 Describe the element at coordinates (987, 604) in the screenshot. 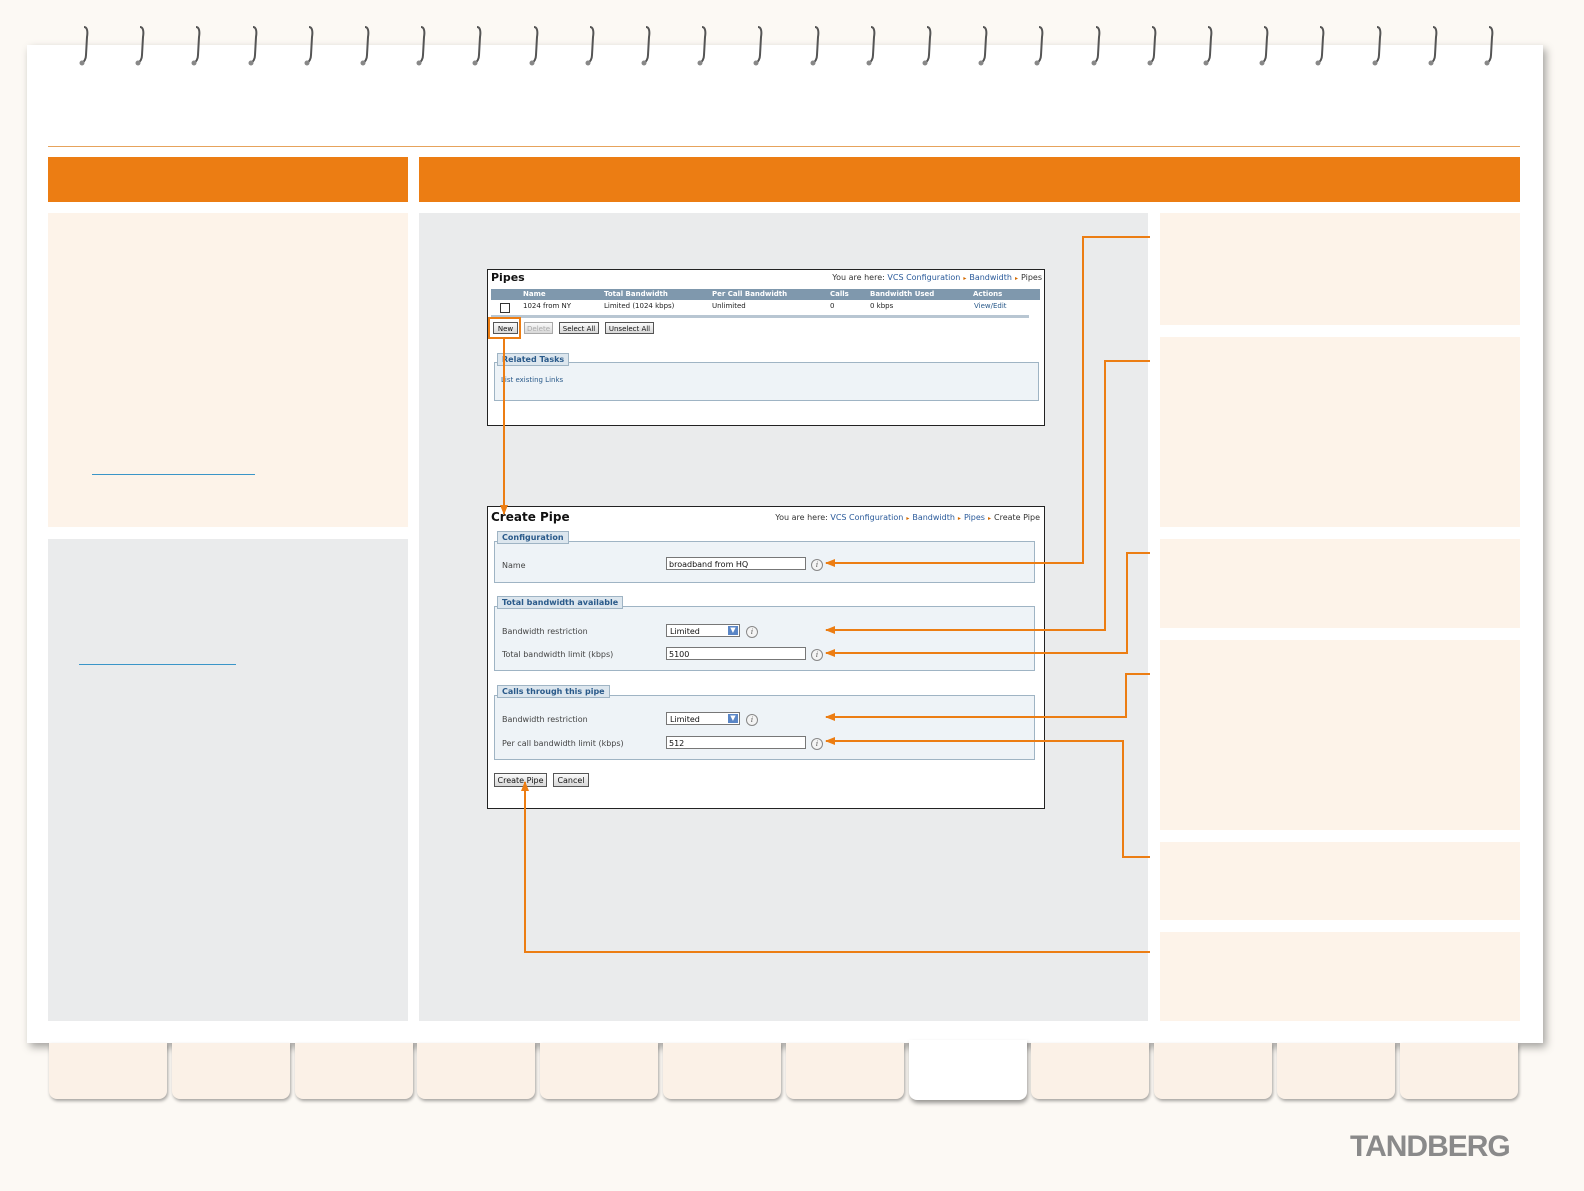

I see `callout-arrow-total-limit` at that location.